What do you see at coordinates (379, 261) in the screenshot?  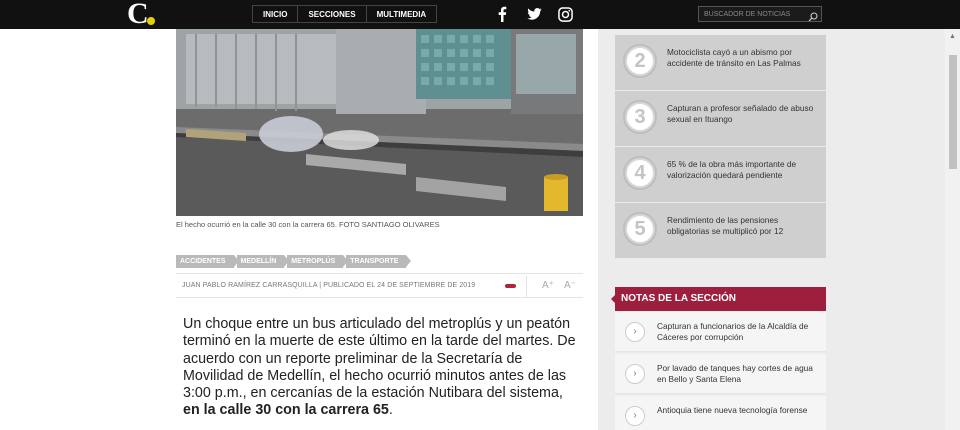 I see `tag-transporte: TRANSPORTE` at bounding box center [379, 261].